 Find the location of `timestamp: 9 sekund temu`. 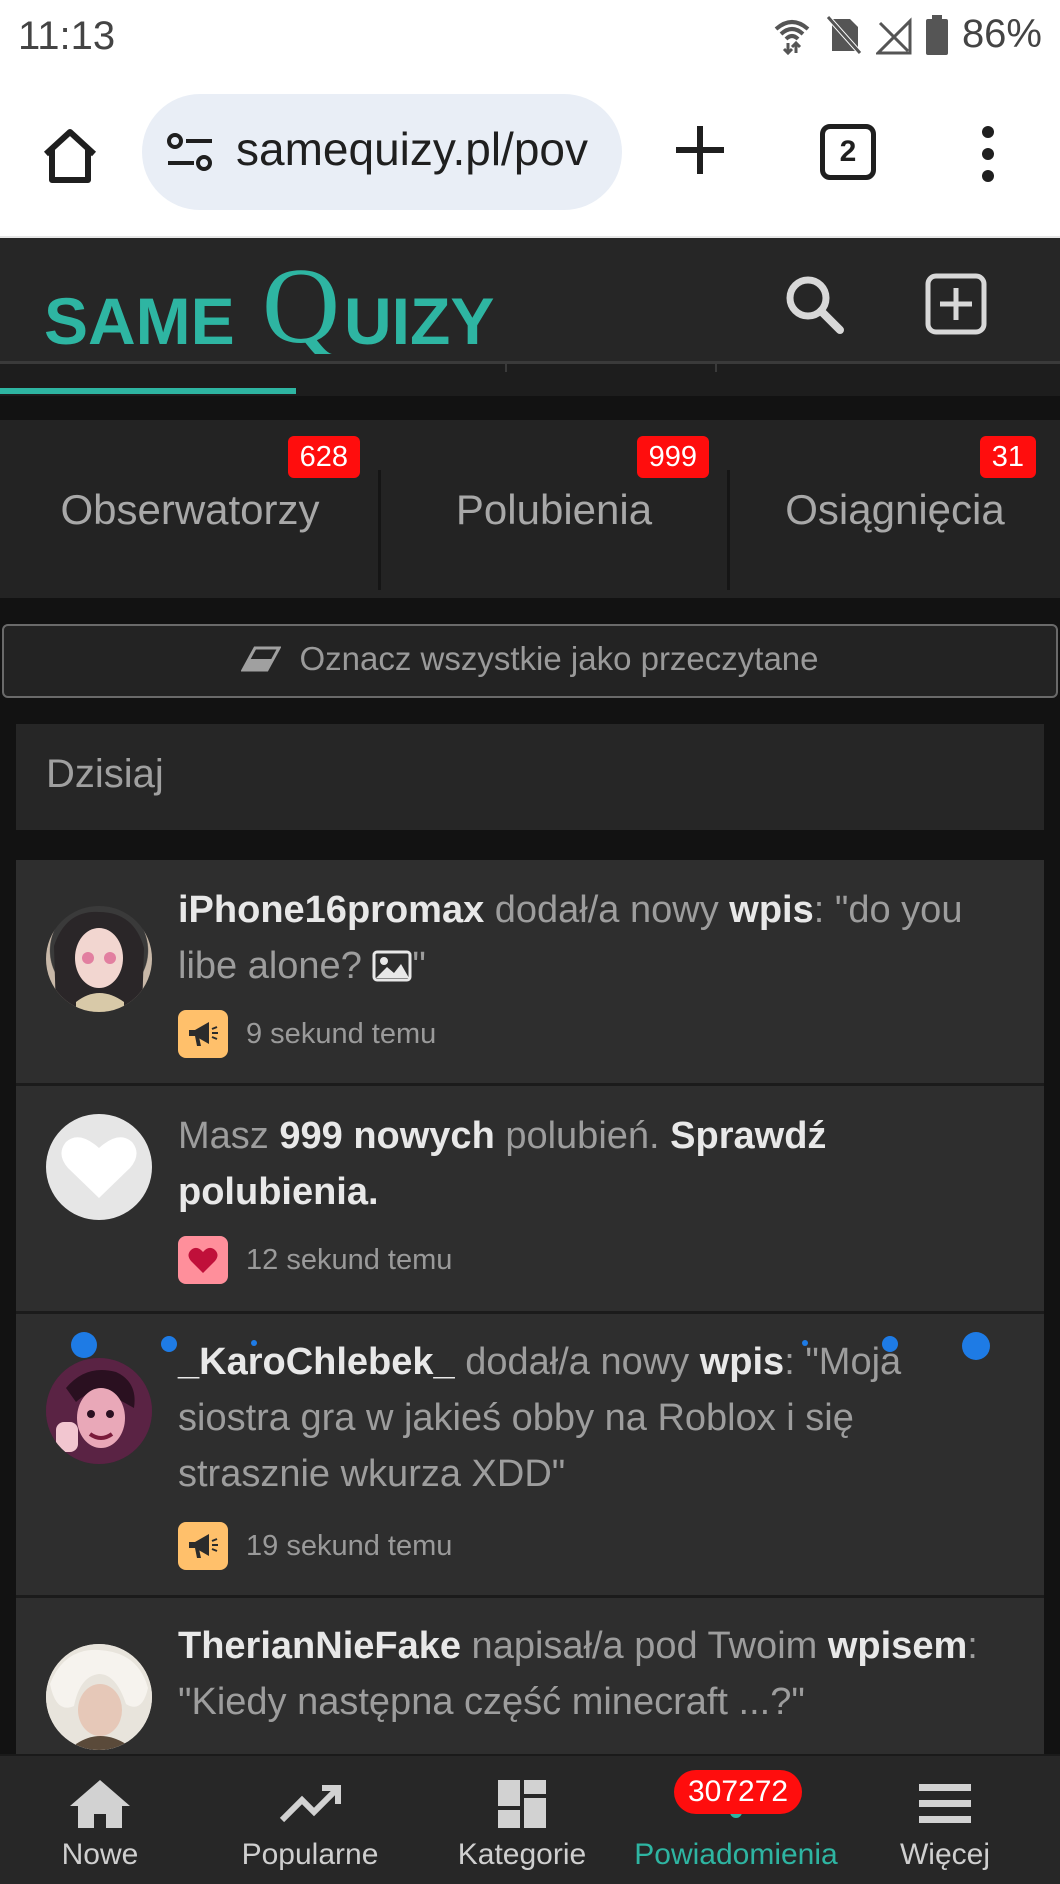

timestamp: 9 sekund temu is located at coordinates (341, 1033).